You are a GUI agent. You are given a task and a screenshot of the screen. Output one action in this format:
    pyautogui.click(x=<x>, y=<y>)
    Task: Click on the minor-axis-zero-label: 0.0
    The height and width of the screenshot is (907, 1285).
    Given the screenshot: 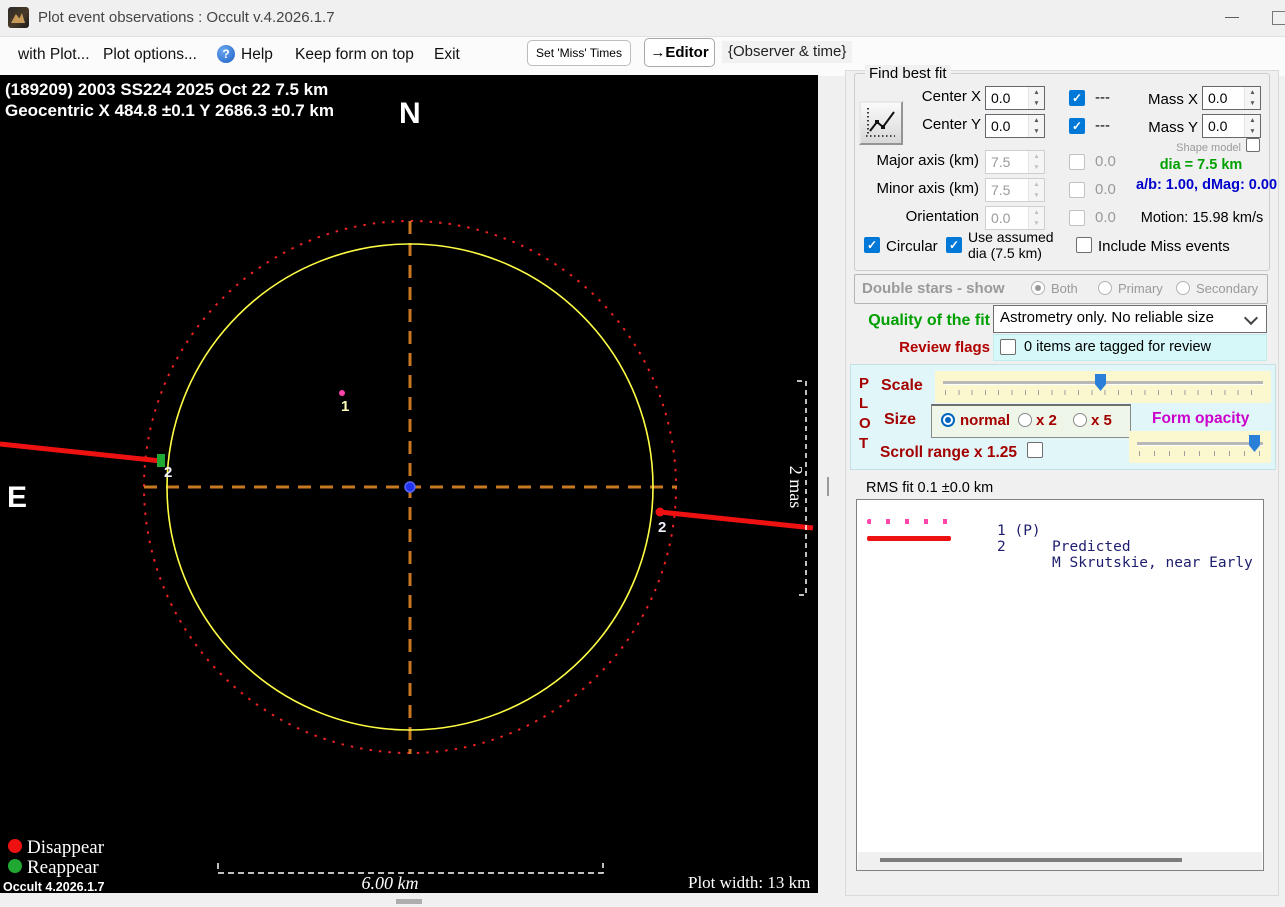 What is the action you would take?
    pyautogui.click(x=1105, y=189)
    